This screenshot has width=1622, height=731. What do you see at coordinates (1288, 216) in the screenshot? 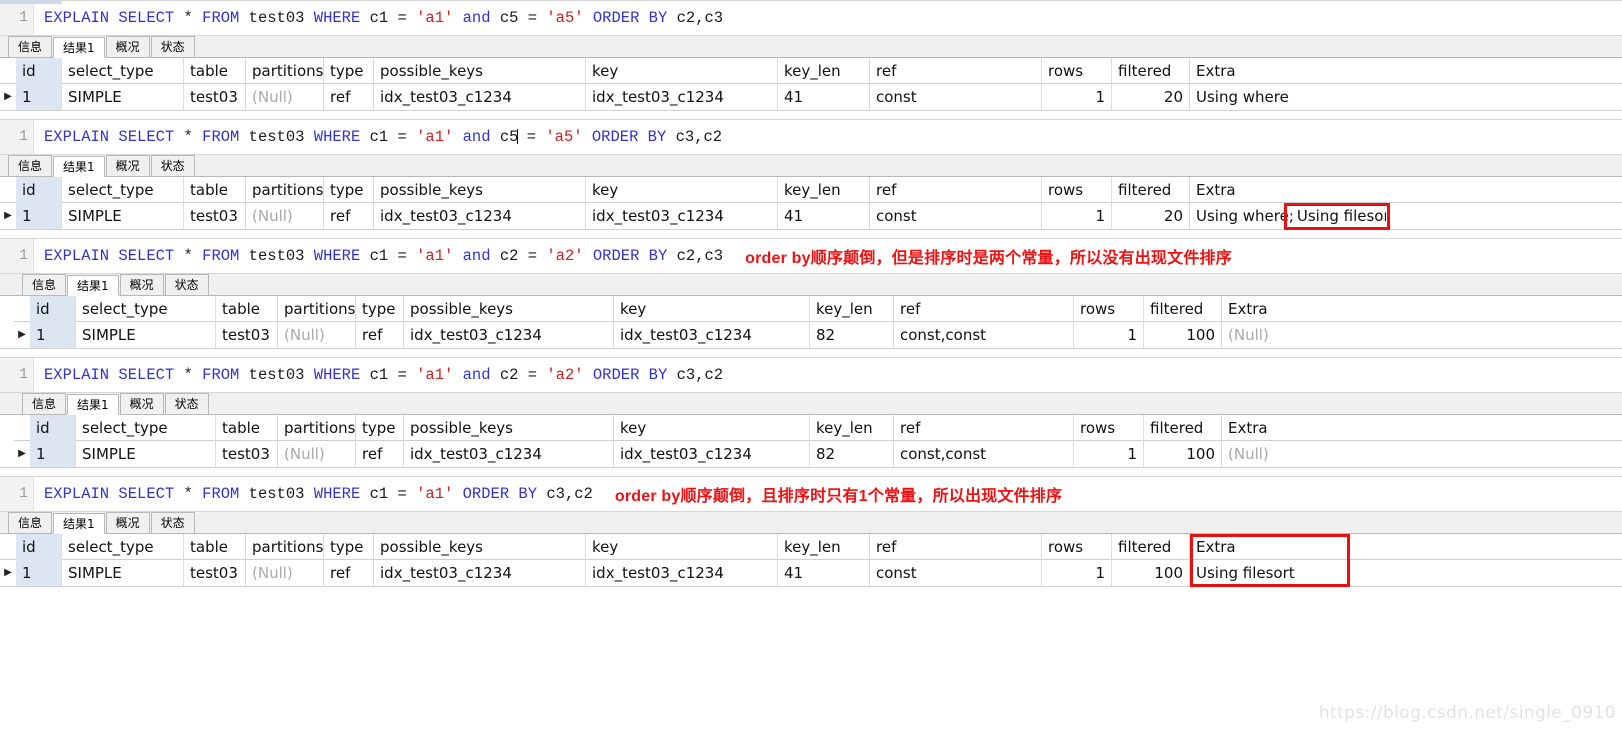
I see `cell-extra: Using where; Using filesort` at bounding box center [1288, 216].